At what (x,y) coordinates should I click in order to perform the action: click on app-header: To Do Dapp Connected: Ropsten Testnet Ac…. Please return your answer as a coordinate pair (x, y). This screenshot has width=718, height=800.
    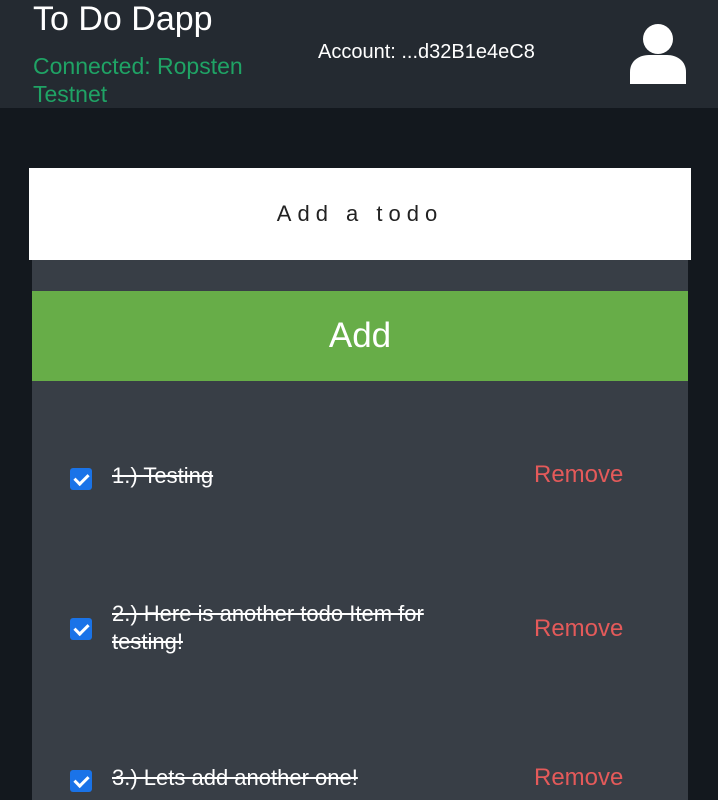
    Looking at the image, I should click on (359, 54).